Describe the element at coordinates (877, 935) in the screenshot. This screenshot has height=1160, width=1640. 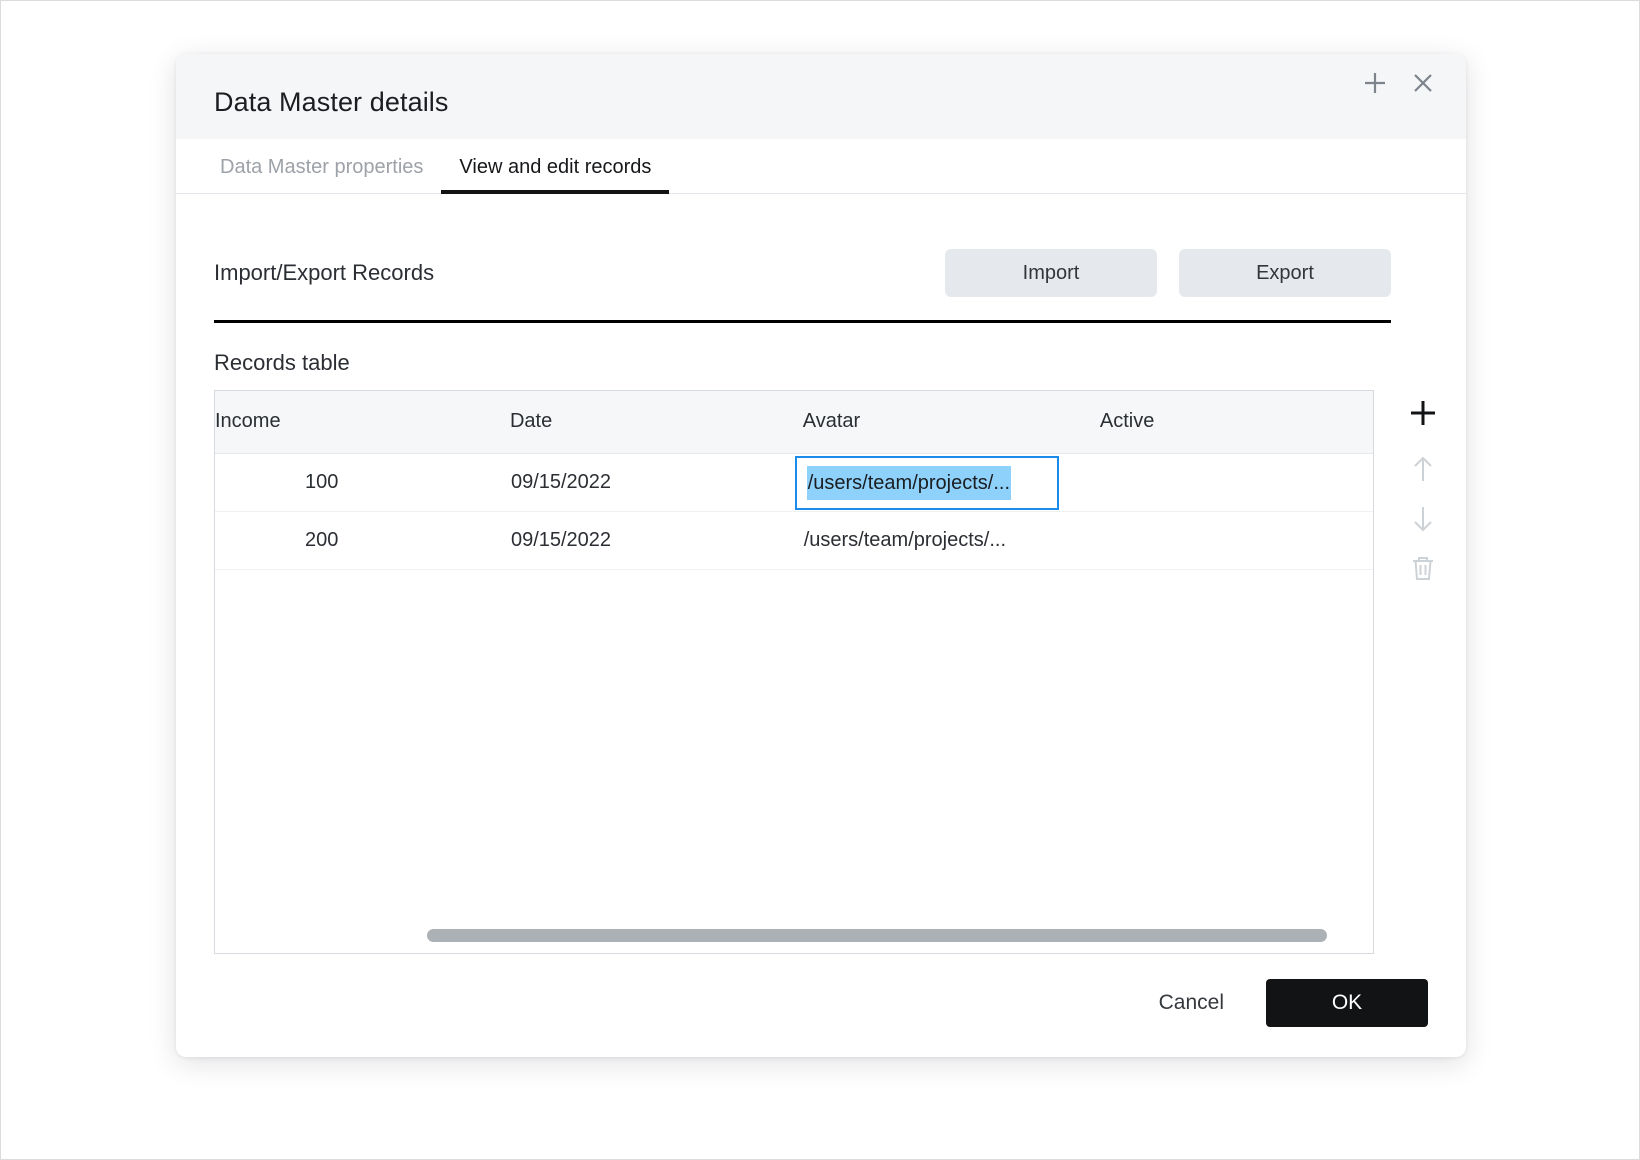
I see `scrollbar-thumb` at that location.